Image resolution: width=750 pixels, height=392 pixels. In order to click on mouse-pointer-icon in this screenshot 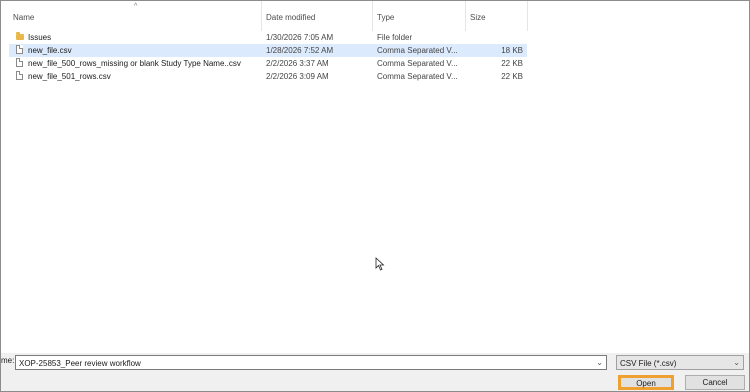, I will do `click(380, 264)`.